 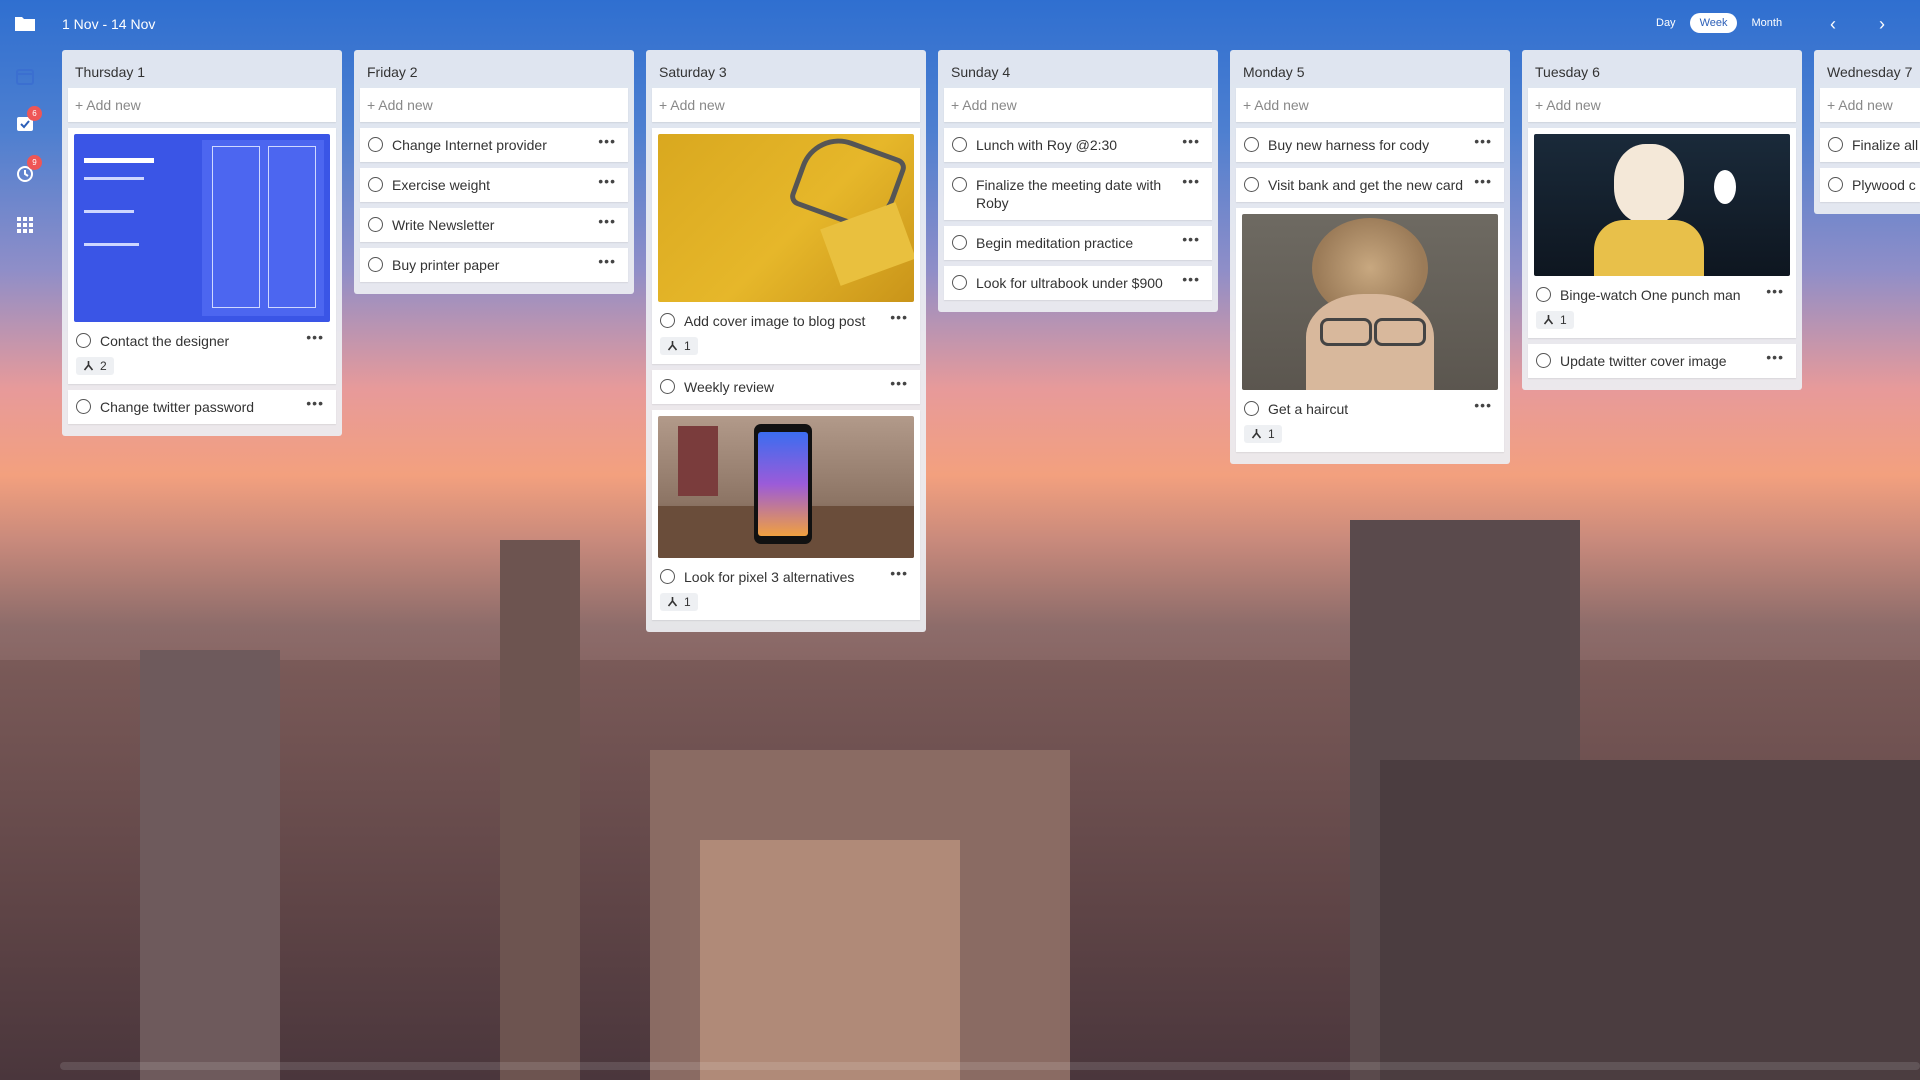 What do you see at coordinates (469, 145) in the screenshot?
I see `task-title: Change Internet provider` at bounding box center [469, 145].